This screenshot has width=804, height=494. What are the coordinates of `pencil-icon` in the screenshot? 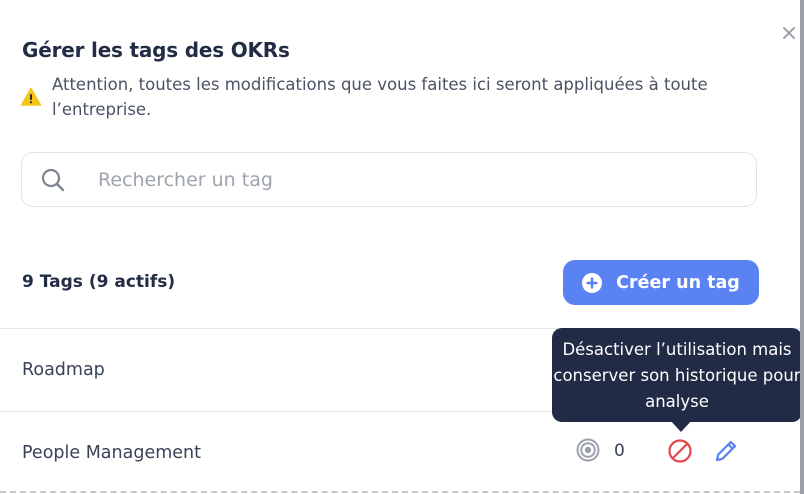 It's located at (726, 451).